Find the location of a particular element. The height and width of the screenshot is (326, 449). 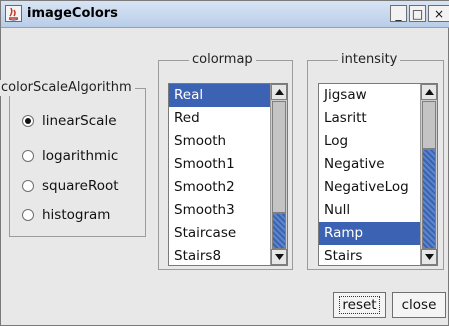

java-app-icon is located at coordinates (13, 13).